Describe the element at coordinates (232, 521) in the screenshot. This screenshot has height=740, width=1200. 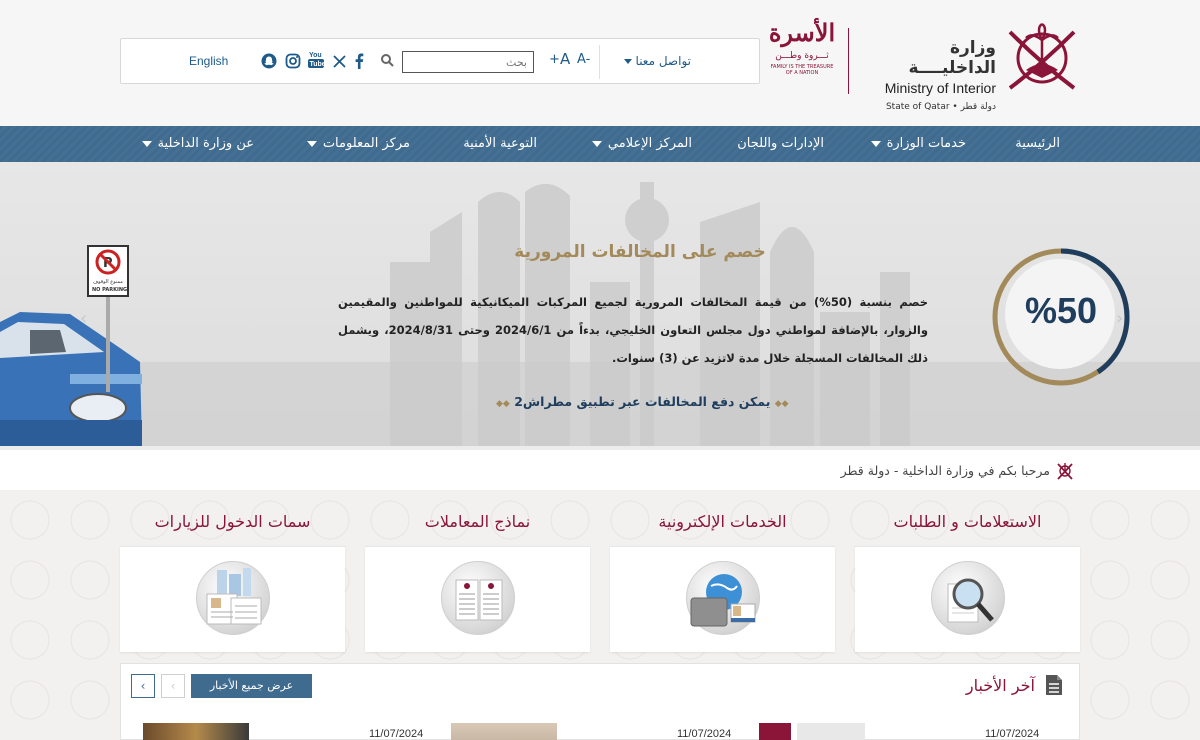
I see `service-title: سمات الدخول للزيارات` at that location.